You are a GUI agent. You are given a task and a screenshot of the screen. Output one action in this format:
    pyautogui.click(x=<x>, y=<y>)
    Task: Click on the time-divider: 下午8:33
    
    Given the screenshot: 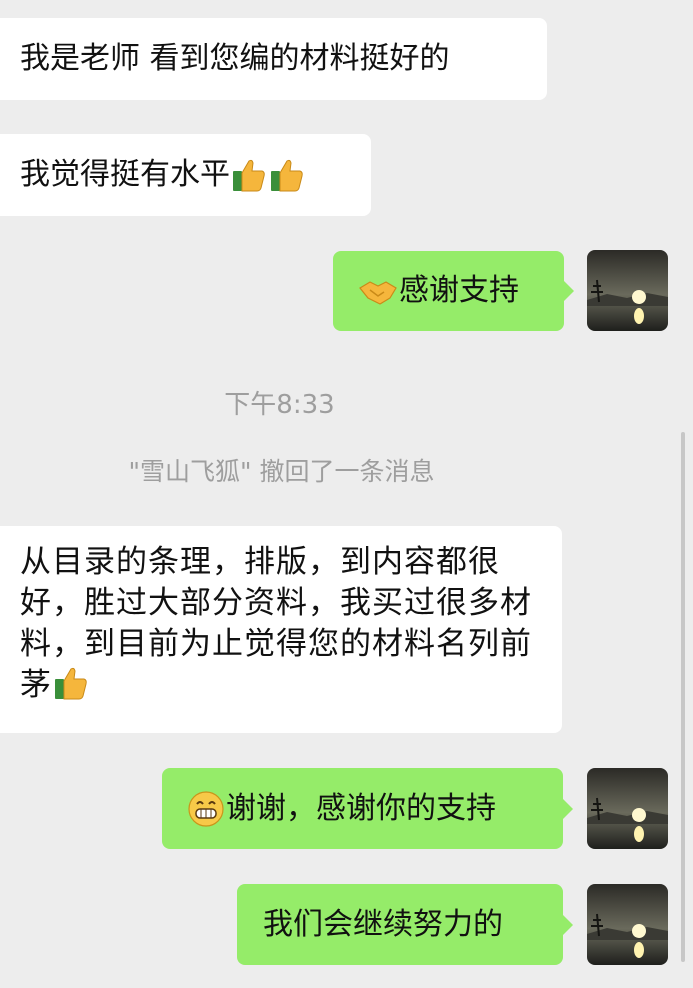 What is the action you would take?
    pyautogui.click(x=279, y=405)
    